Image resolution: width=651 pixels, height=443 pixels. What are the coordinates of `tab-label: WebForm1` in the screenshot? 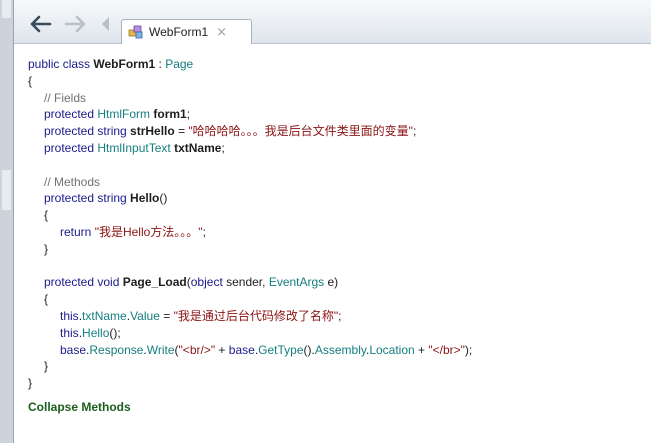 It's located at (179, 32).